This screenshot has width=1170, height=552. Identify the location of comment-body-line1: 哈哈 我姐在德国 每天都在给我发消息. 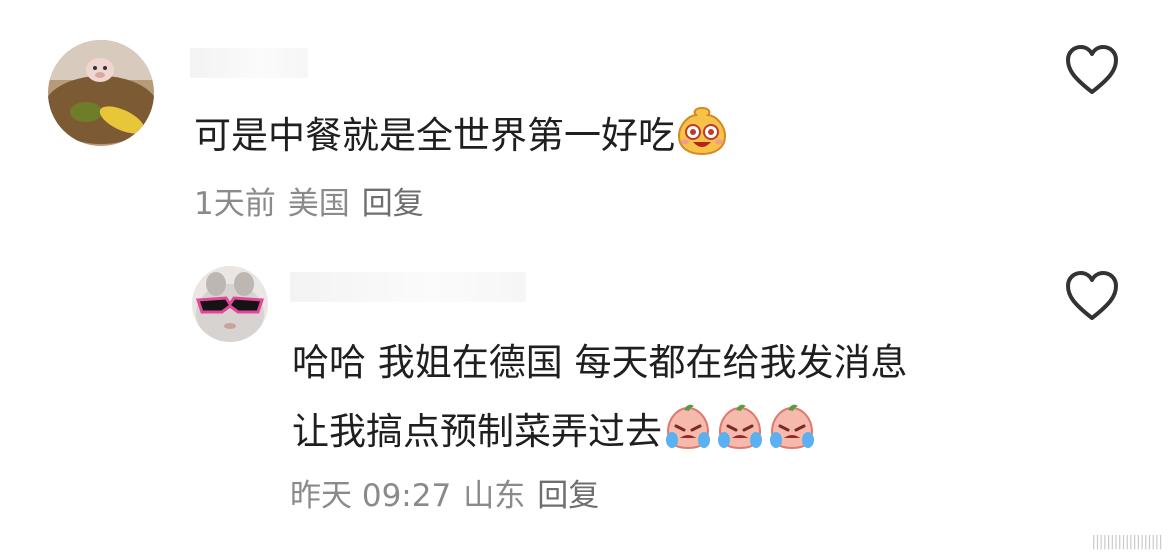
(600, 362).